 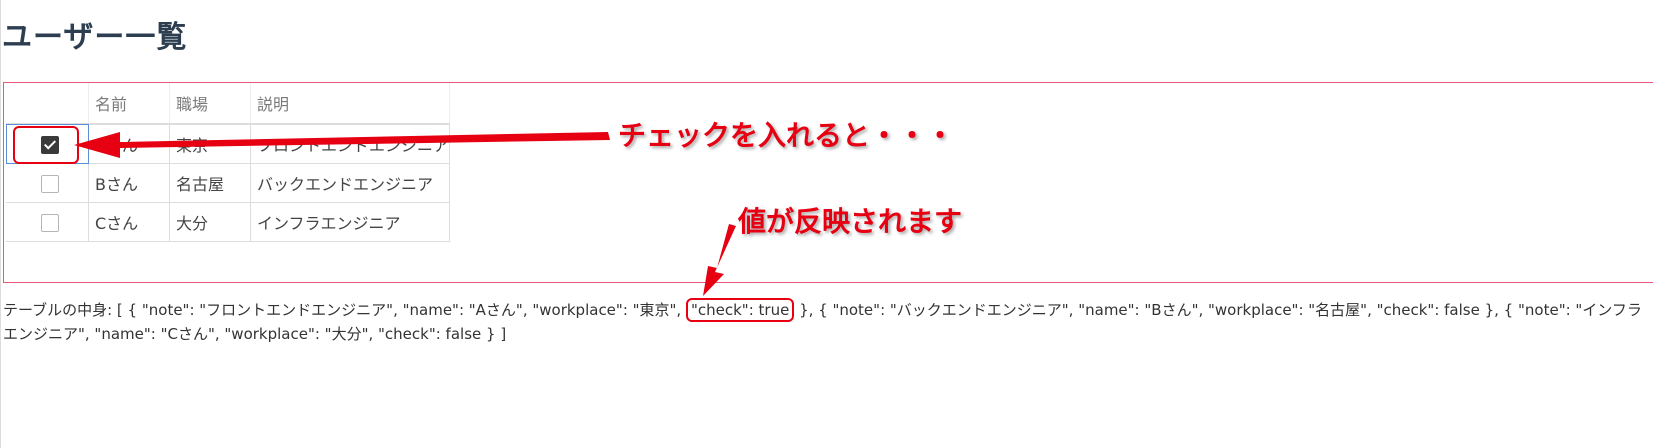 I want to click on arrow-to-value, so click(x=719, y=260).